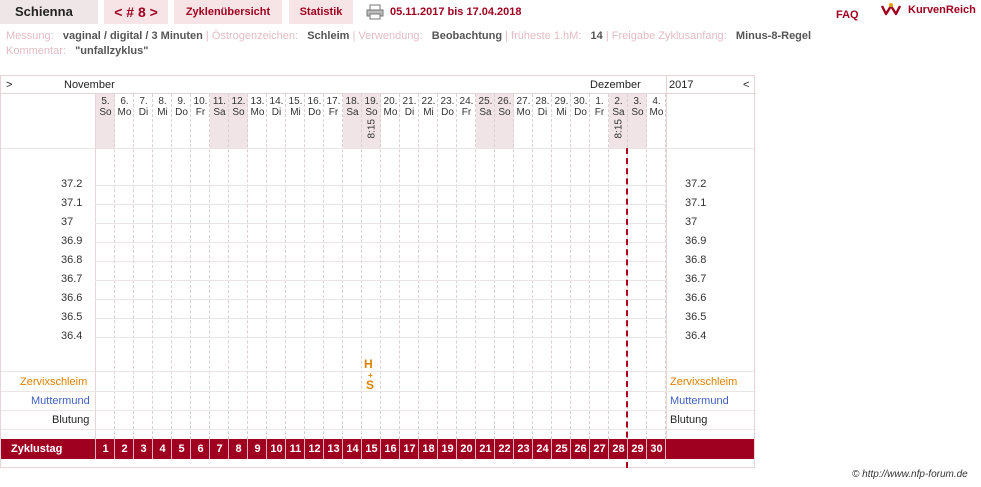  What do you see at coordinates (89, 85) in the screenshot?
I see `month-start-label: November` at bounding box center [89, 85].